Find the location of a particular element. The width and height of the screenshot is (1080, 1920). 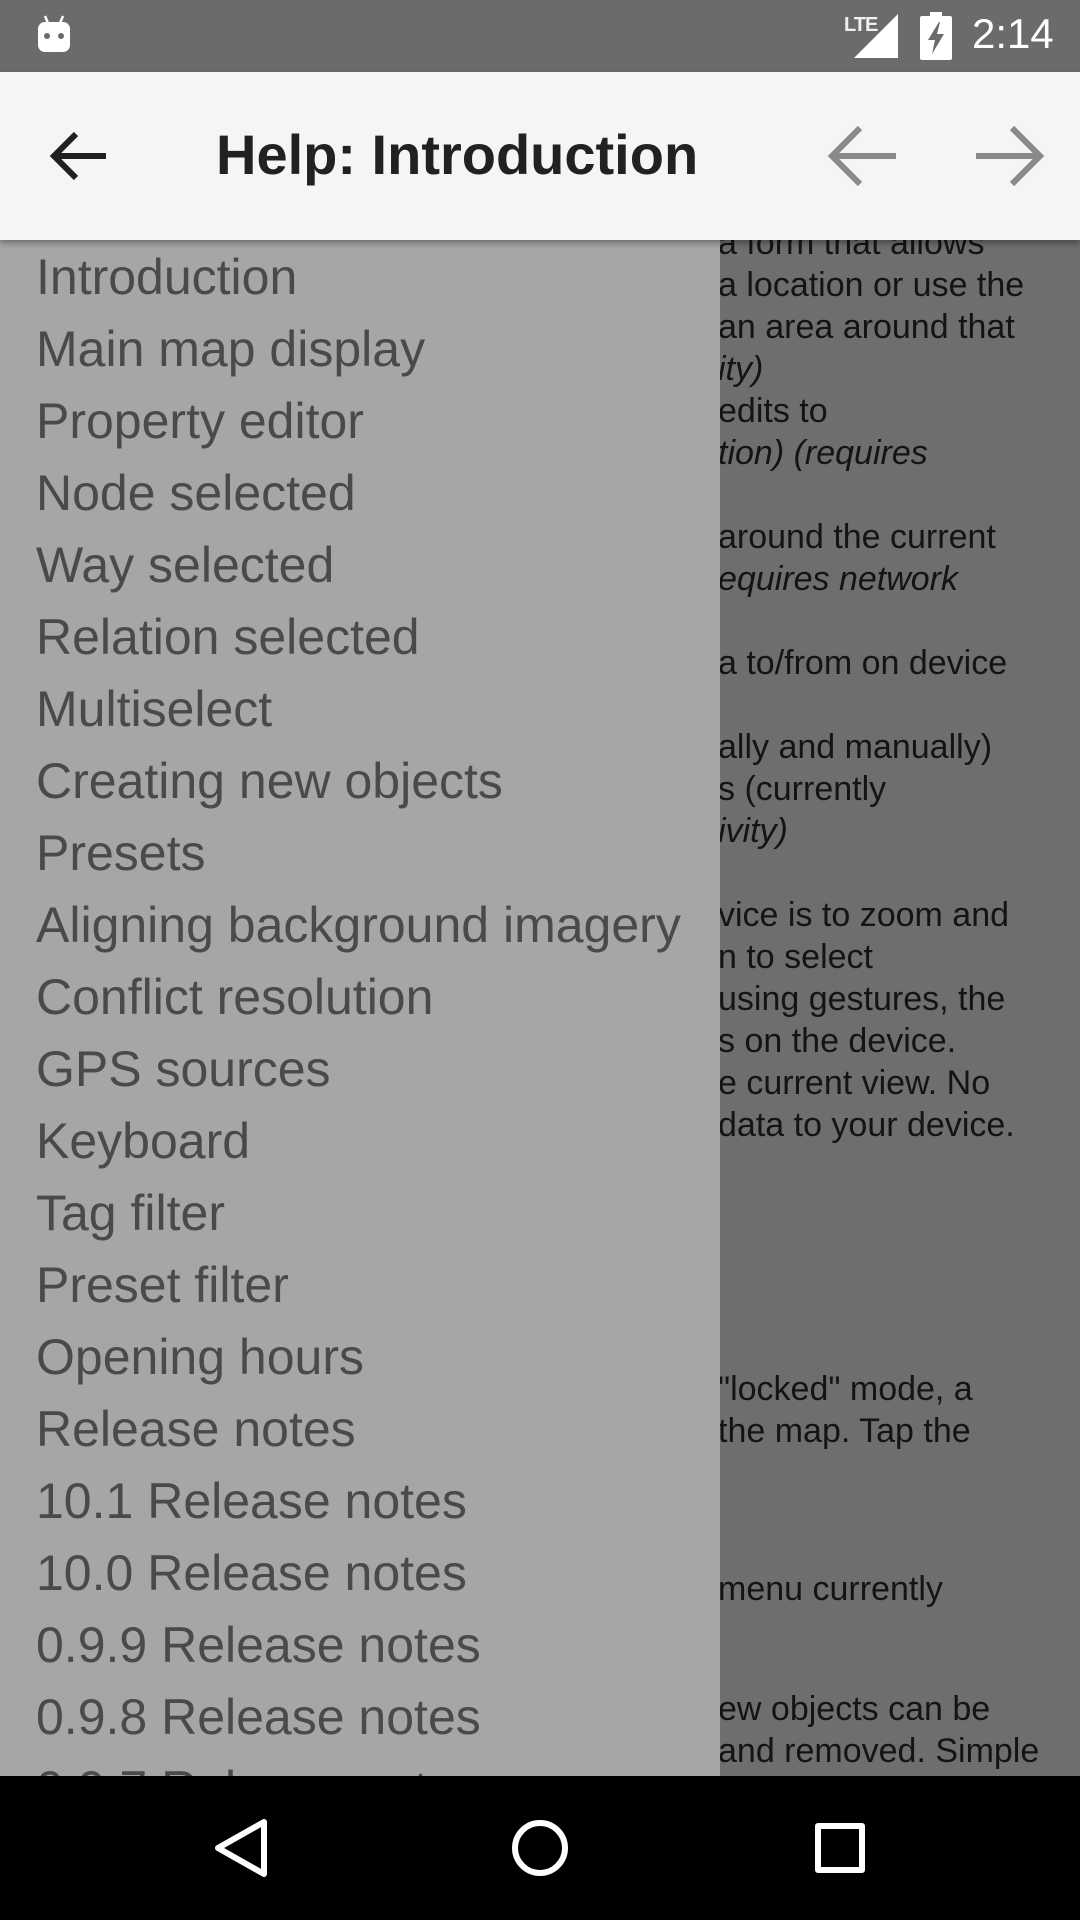

drawer-item-gps-sources: GPS sources is located at coordinates (183, 1069).